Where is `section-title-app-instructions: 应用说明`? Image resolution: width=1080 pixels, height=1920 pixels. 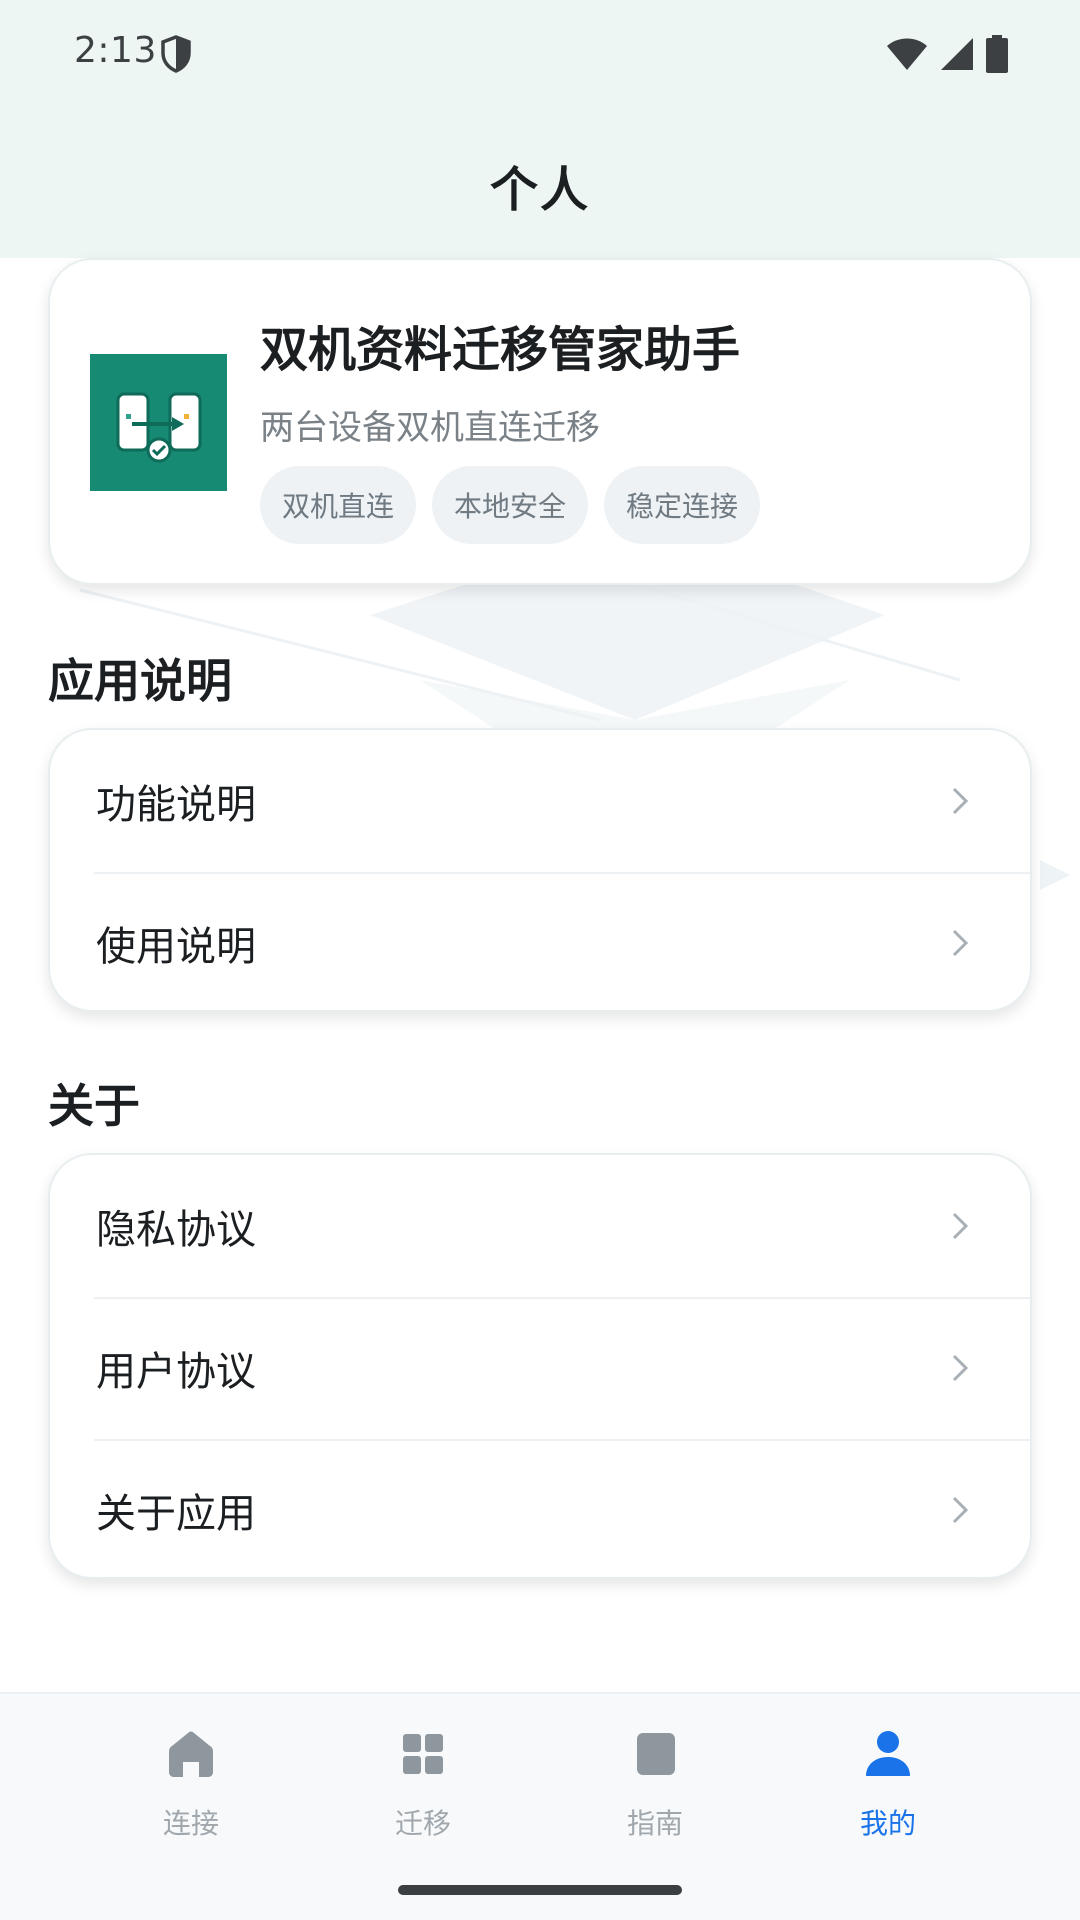 section-title-app-instructions: 应用说明 is located at coordinates (140, 681).